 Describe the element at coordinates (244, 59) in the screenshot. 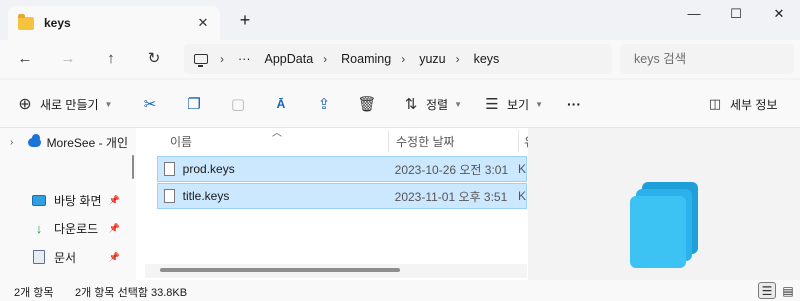

I see `breadcrumb-overflow: ···` at that location.